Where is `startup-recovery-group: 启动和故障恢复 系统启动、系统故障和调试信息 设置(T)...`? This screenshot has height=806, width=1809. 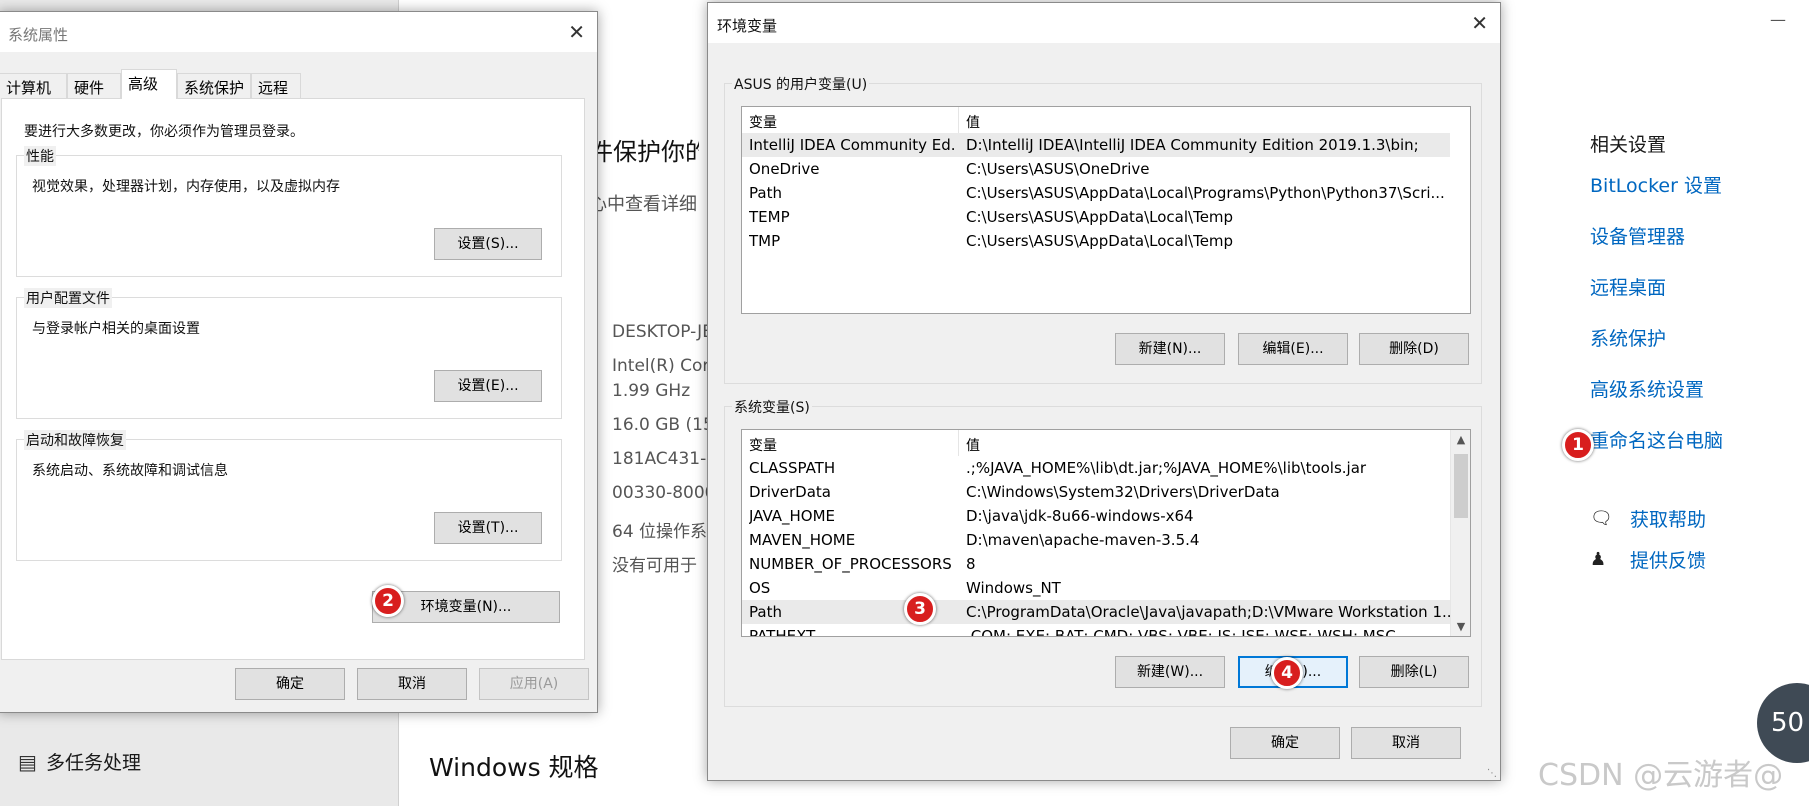 startup-recovery-group: 启动和故障恢复 系统启动、系统故障和调试信息 设置(T)... is located at coordinates (289, 495).